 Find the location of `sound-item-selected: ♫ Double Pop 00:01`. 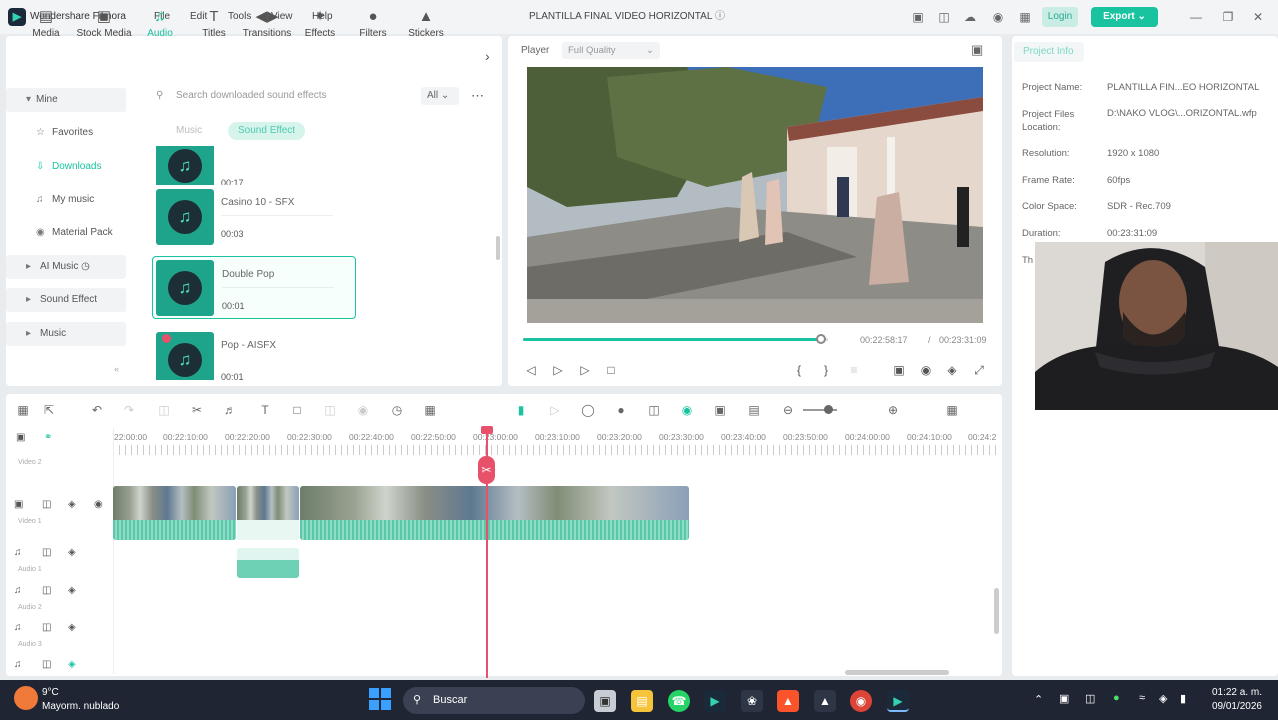

sound-item-selected: ♫ Double Pop 00:01 is located at coordinates (254, 287).